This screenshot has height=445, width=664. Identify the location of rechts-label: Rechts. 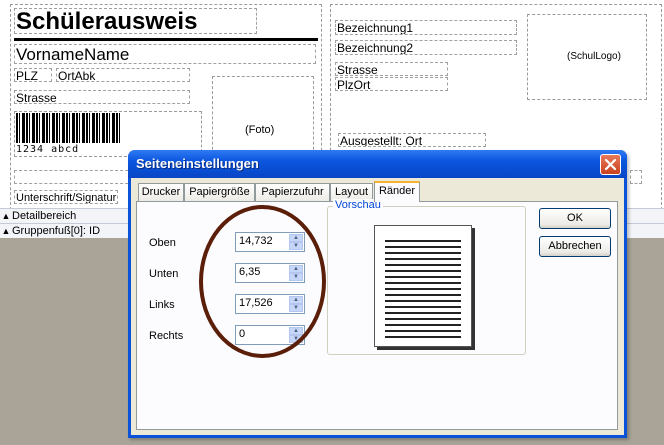
(166, 336).